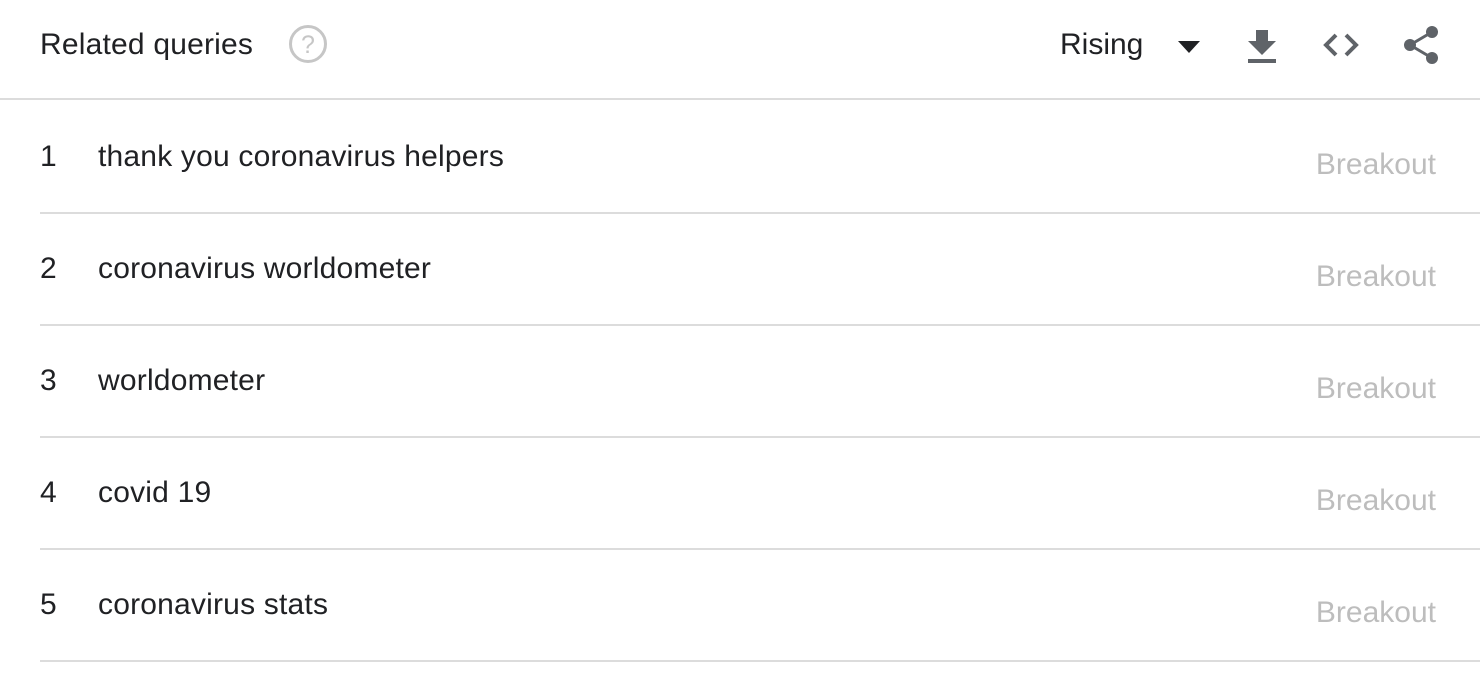 The height and width of the screenshot is (684, 1480). I want to click on arrow-drop-down-icon, so click(1189, 46).